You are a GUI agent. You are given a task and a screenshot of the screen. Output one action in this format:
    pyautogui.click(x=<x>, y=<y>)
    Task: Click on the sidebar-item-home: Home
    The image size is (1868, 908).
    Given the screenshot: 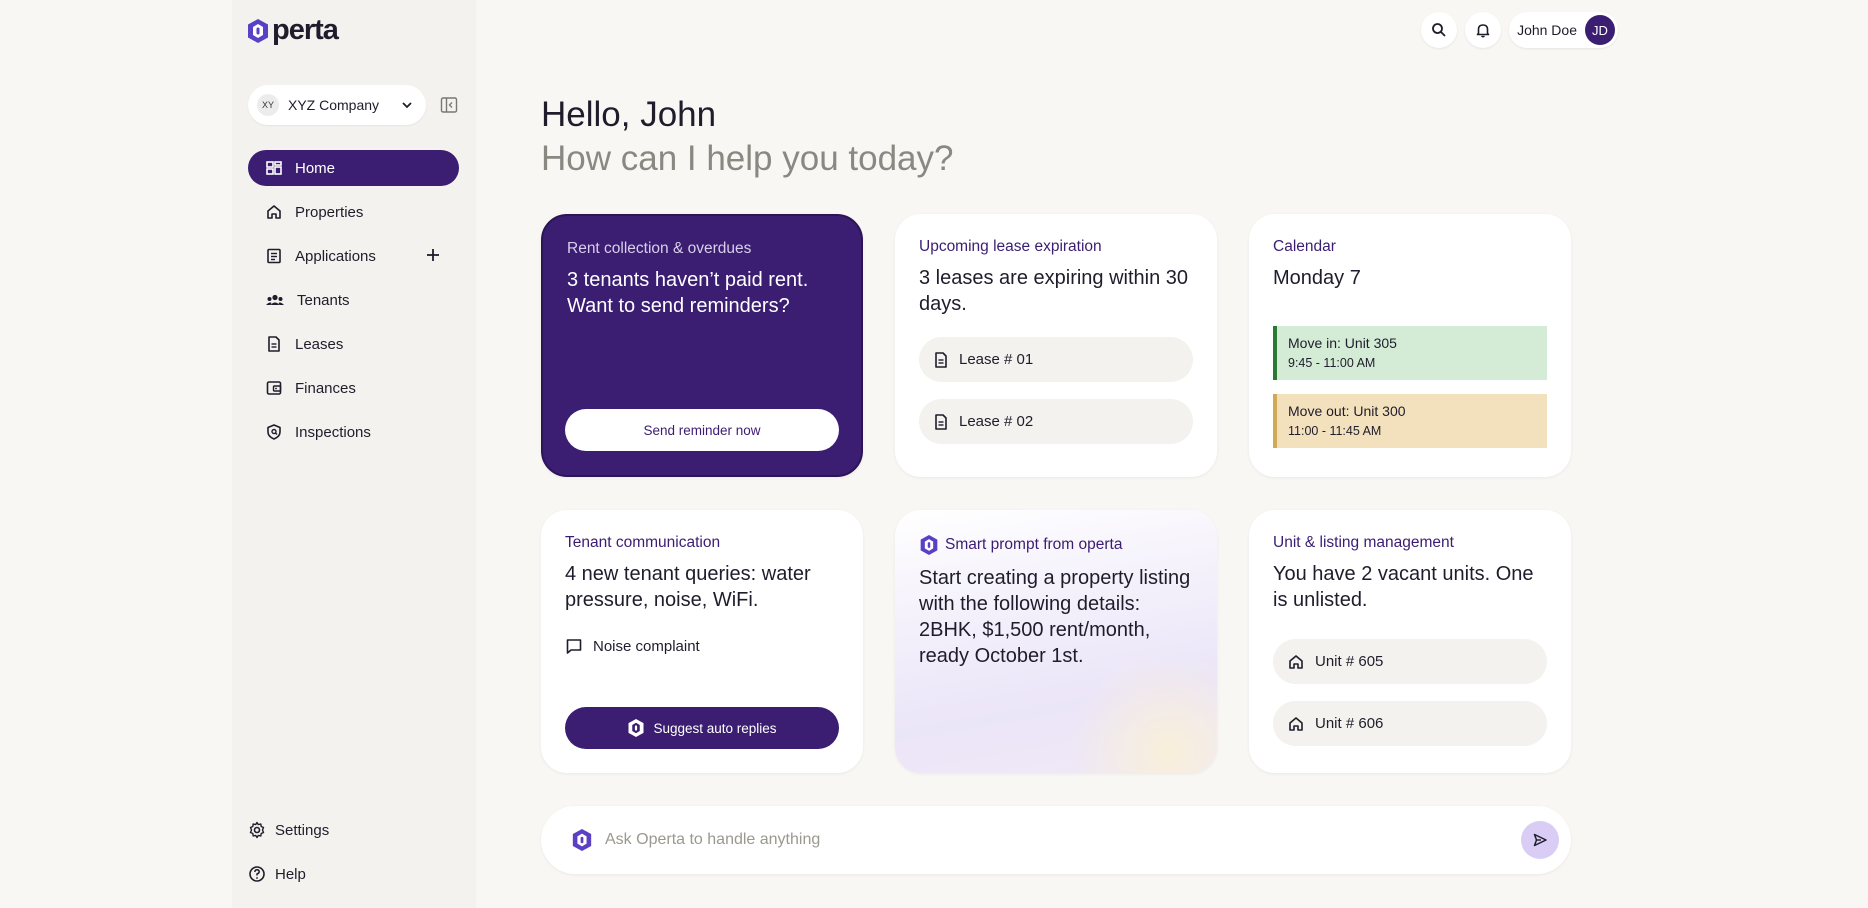 What is the action you would take?
    pyautogui.click(x=353, y=168)
    